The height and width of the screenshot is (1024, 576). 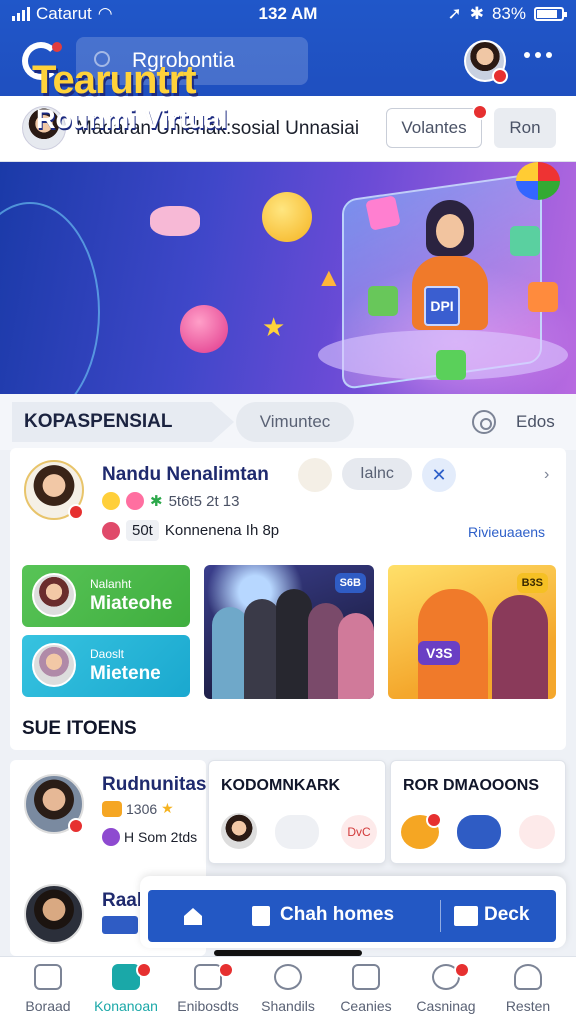 What do you see at coordinates (434, 128) in the screenshot?
I see `volantes-button: Volantes` at bounding box center [434, 128].